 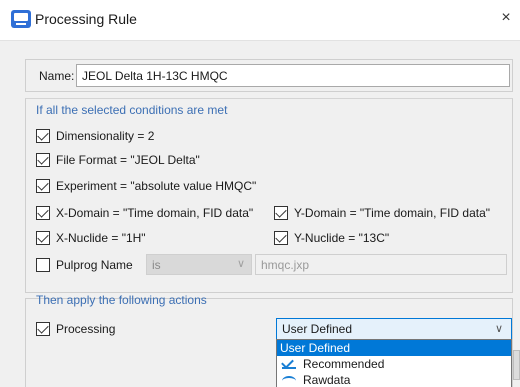 What do you see at coordinates (57, 76) in the screenshot?
I see `name-label: Name:` at bounding box center [57, 76].